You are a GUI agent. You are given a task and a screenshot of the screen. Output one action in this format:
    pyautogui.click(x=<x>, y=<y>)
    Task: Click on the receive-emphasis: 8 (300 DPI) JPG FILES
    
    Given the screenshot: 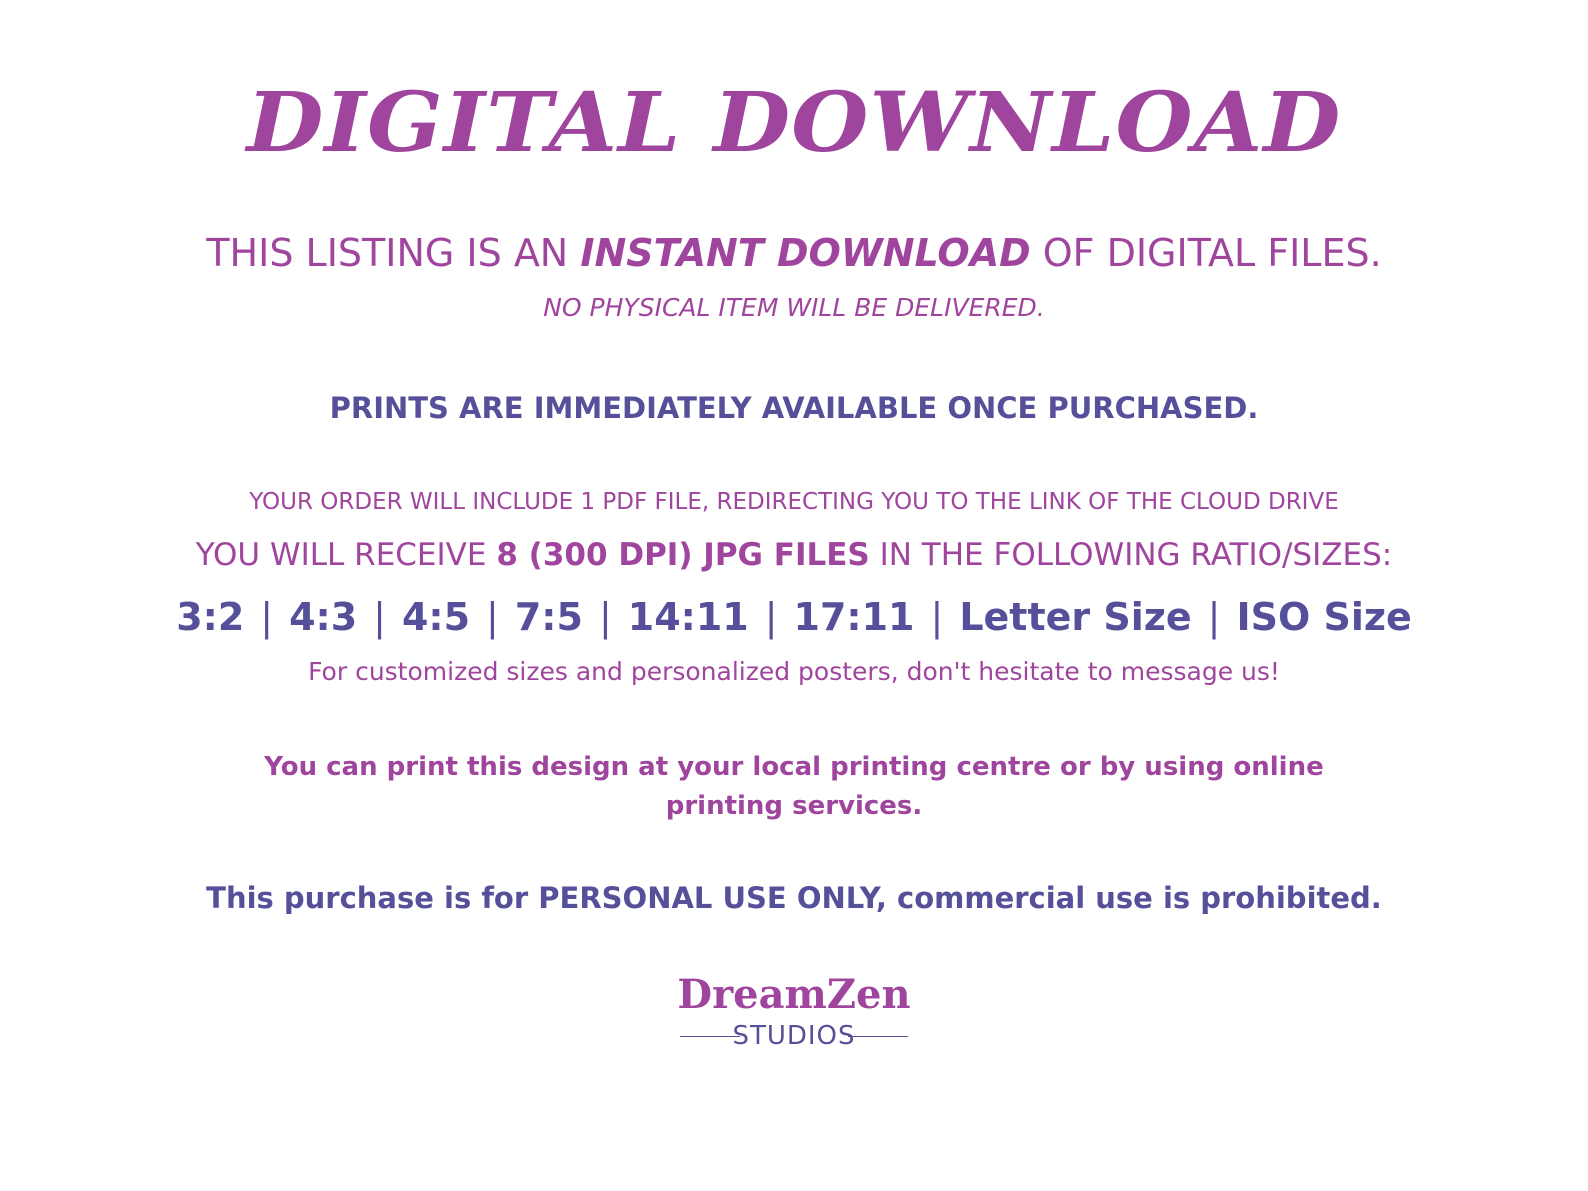 What is the action you would take?
    pyautogui.click(x=683, y=555)
    